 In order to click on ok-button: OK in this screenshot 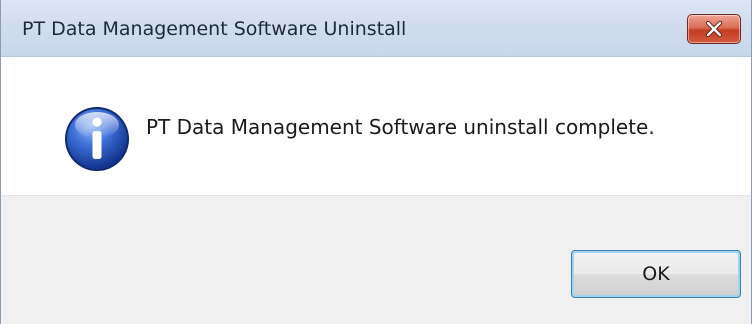, I will do `click(656, 274)`.